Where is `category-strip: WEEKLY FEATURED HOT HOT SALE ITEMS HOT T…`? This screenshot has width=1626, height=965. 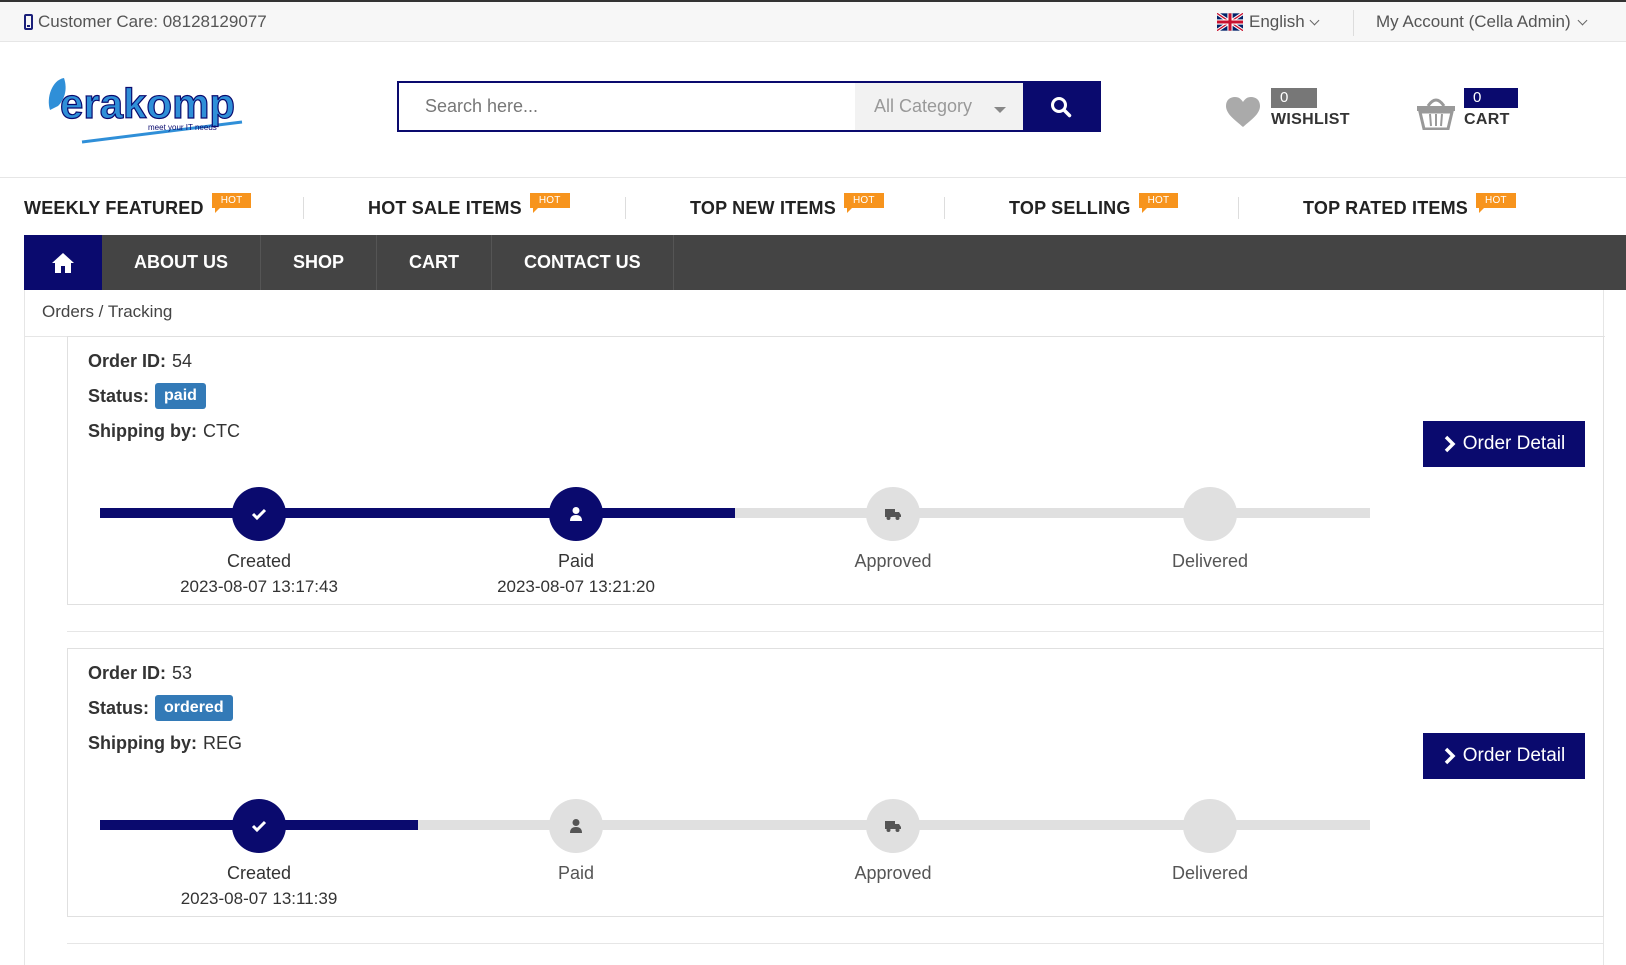
category-strip: WEEKLY FEATURED HOT HOT SALE ITEMS HOT T… is located at coordinates (813, 206).